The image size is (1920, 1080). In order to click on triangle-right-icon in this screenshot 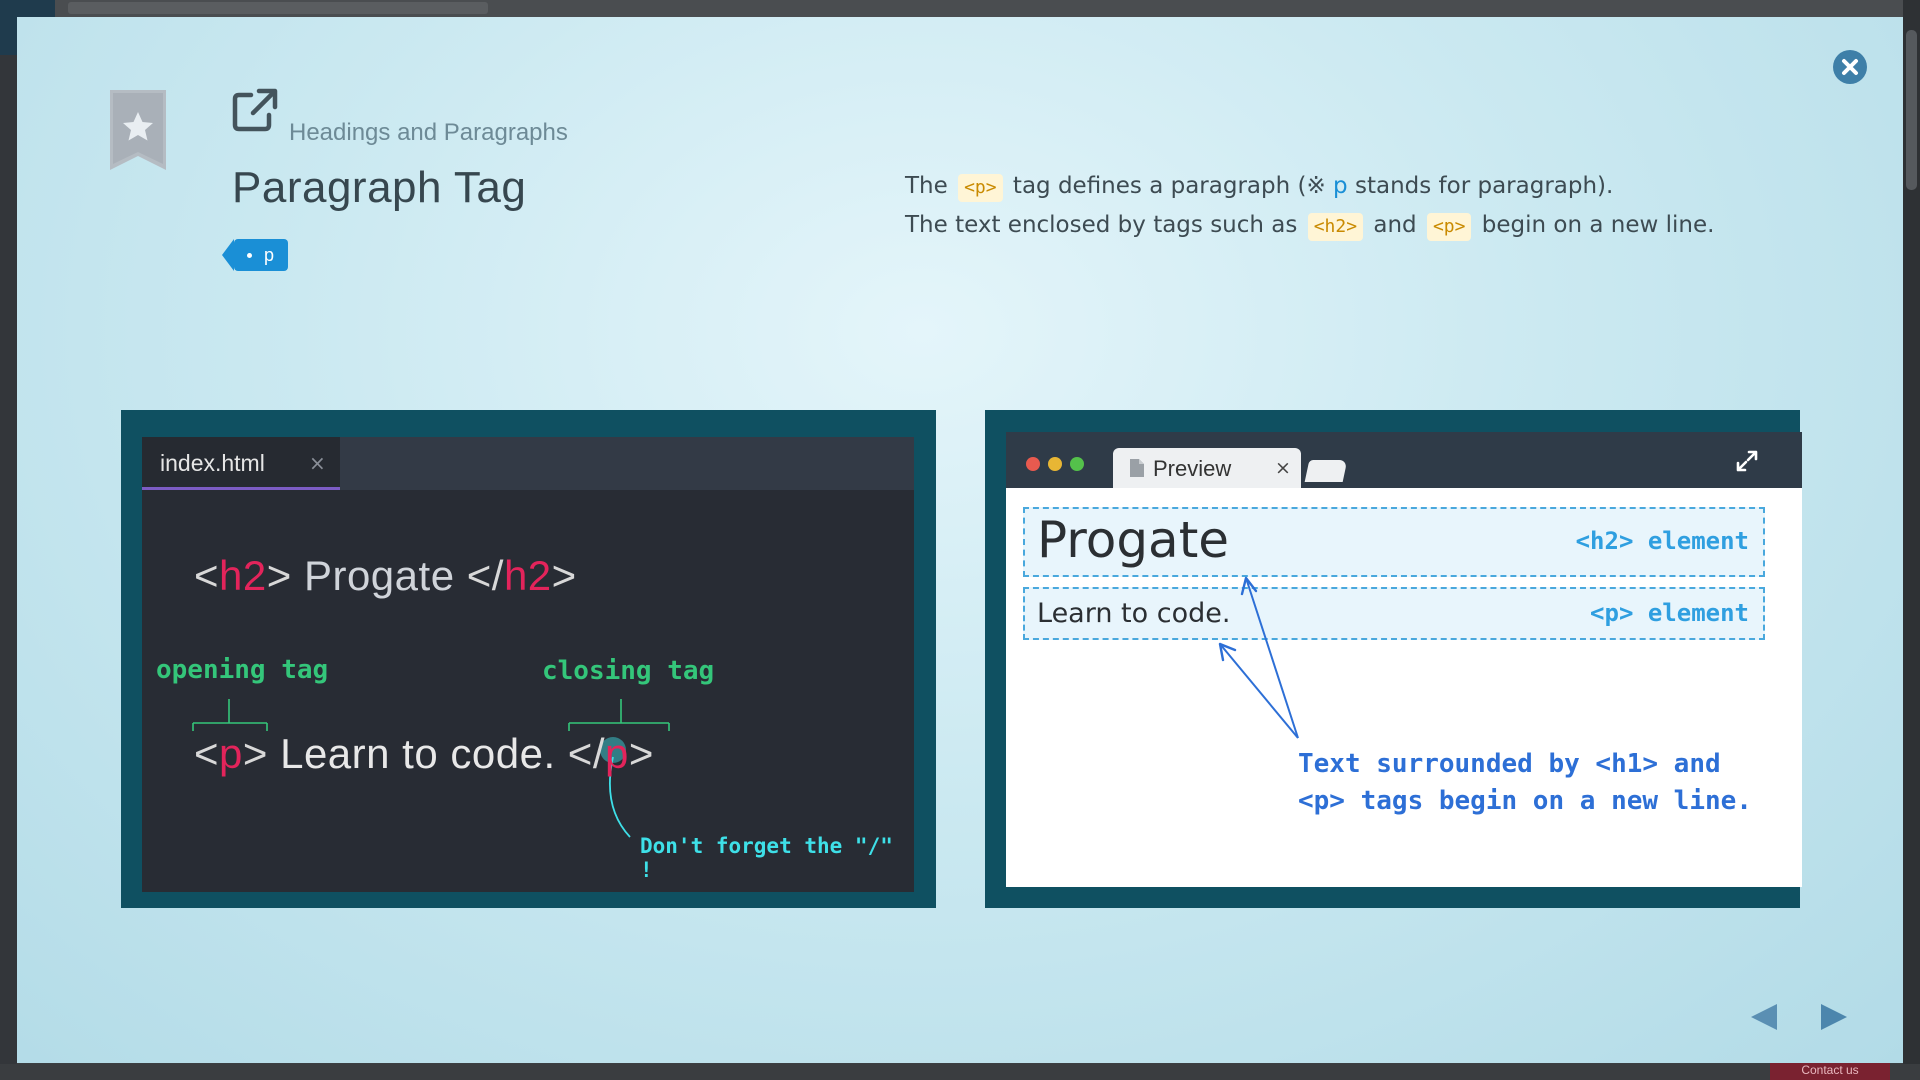, I will do `click(1834, 1017)`.